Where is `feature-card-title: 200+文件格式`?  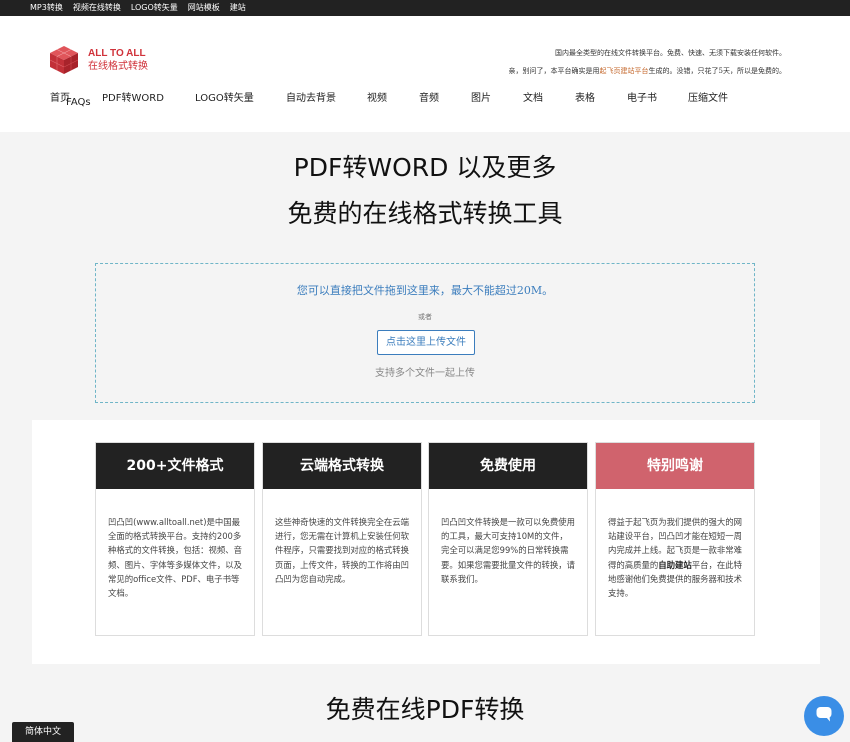 feature-card-title: 200+文件格式 is located at coordinates (175, 466).